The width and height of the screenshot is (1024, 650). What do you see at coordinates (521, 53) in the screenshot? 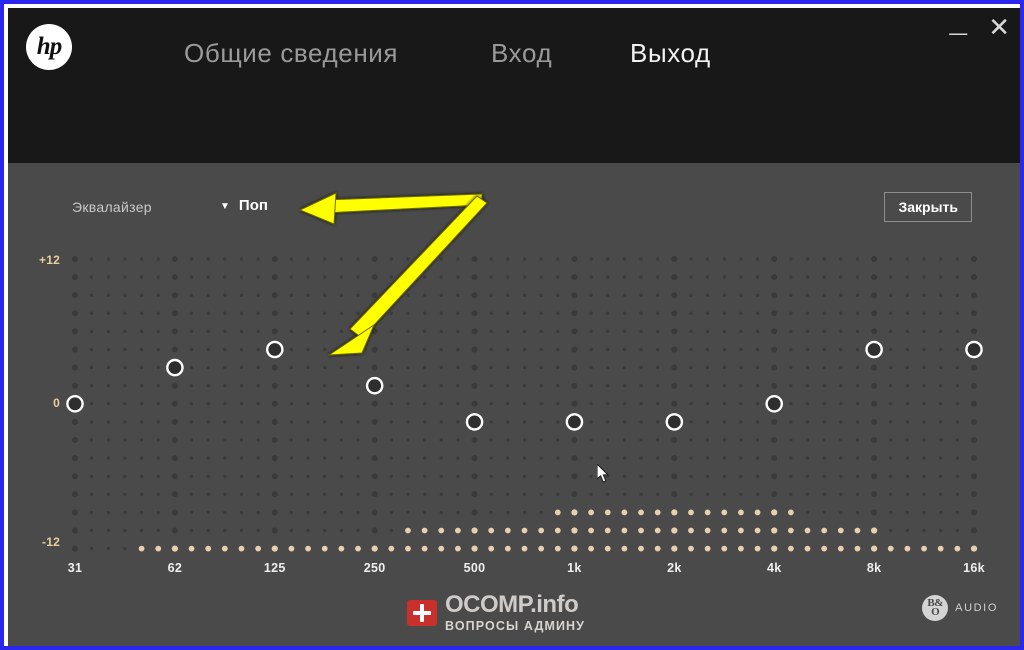
I see `tab-input: Вход` at bounding box center [521, 53].